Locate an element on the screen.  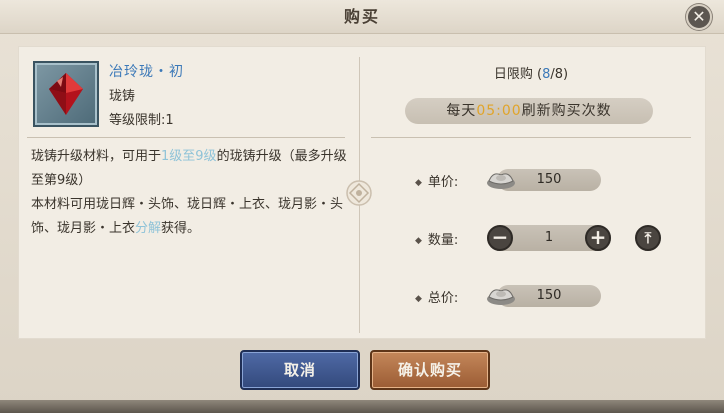
daily-limit: 日限购 (8/8) is located at coordinates (531, 72).